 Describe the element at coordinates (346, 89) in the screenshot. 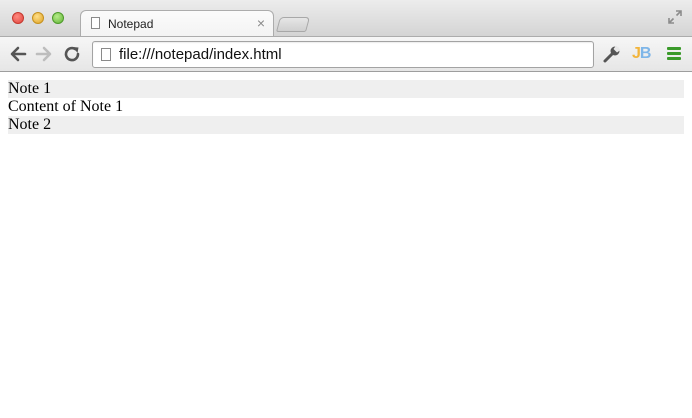

I see `note-title: Note 1` at that location.